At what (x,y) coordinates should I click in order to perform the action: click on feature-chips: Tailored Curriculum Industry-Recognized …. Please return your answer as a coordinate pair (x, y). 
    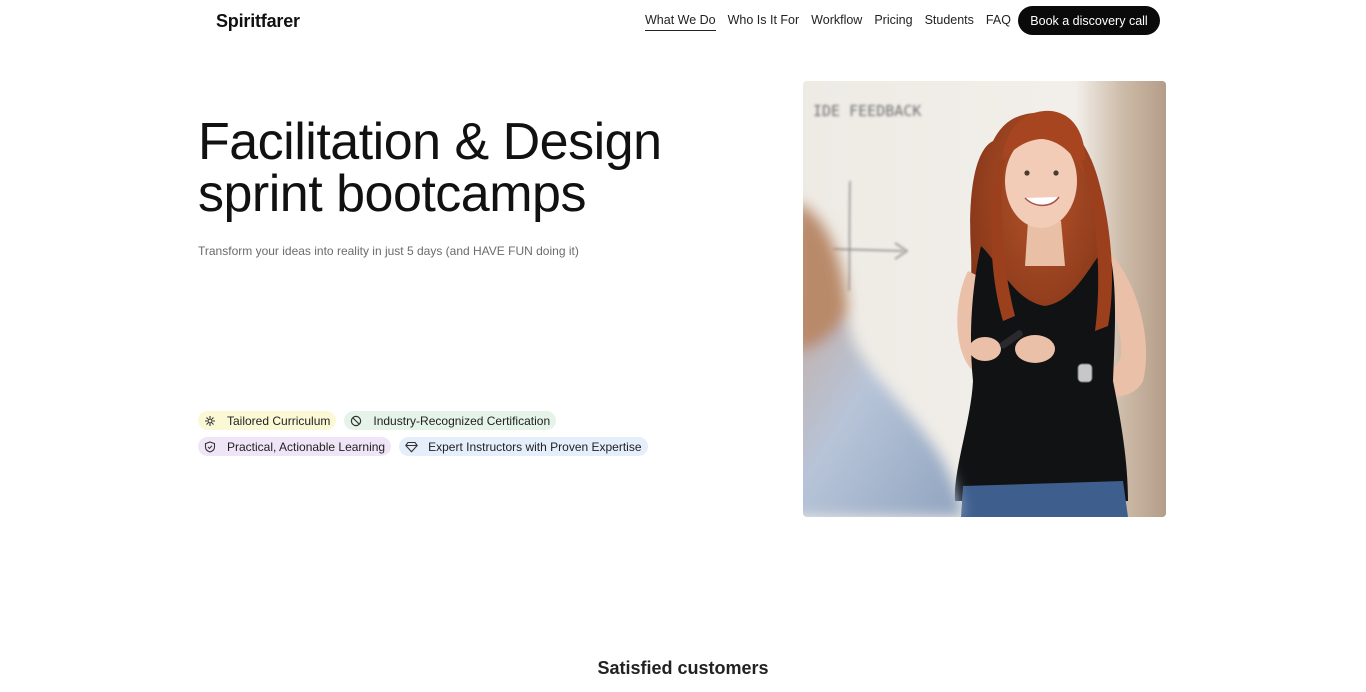
    Looking at the image, I should click on (433, 437).